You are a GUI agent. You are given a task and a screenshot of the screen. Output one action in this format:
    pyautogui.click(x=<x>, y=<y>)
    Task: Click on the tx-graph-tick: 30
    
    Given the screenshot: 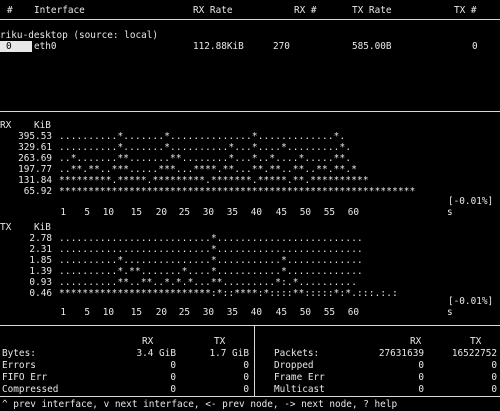 What is the action you would take?
    pyautogui.click(x=208, y=312)
    